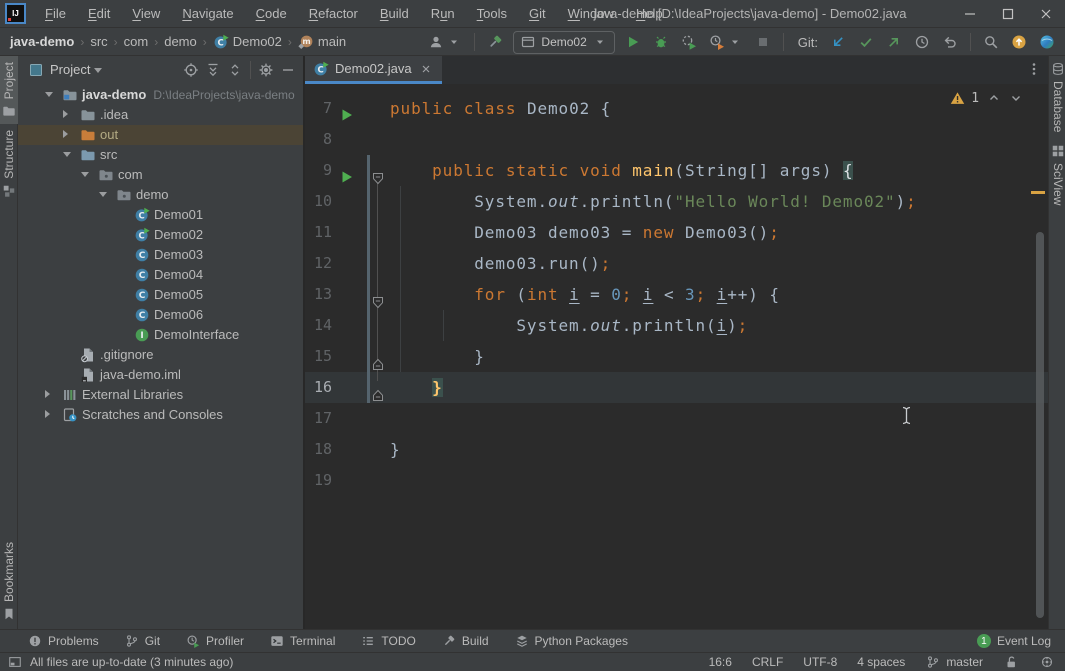  I want to click on stripe-tab-bookmarks: Bookmarks, so click(9, 581).